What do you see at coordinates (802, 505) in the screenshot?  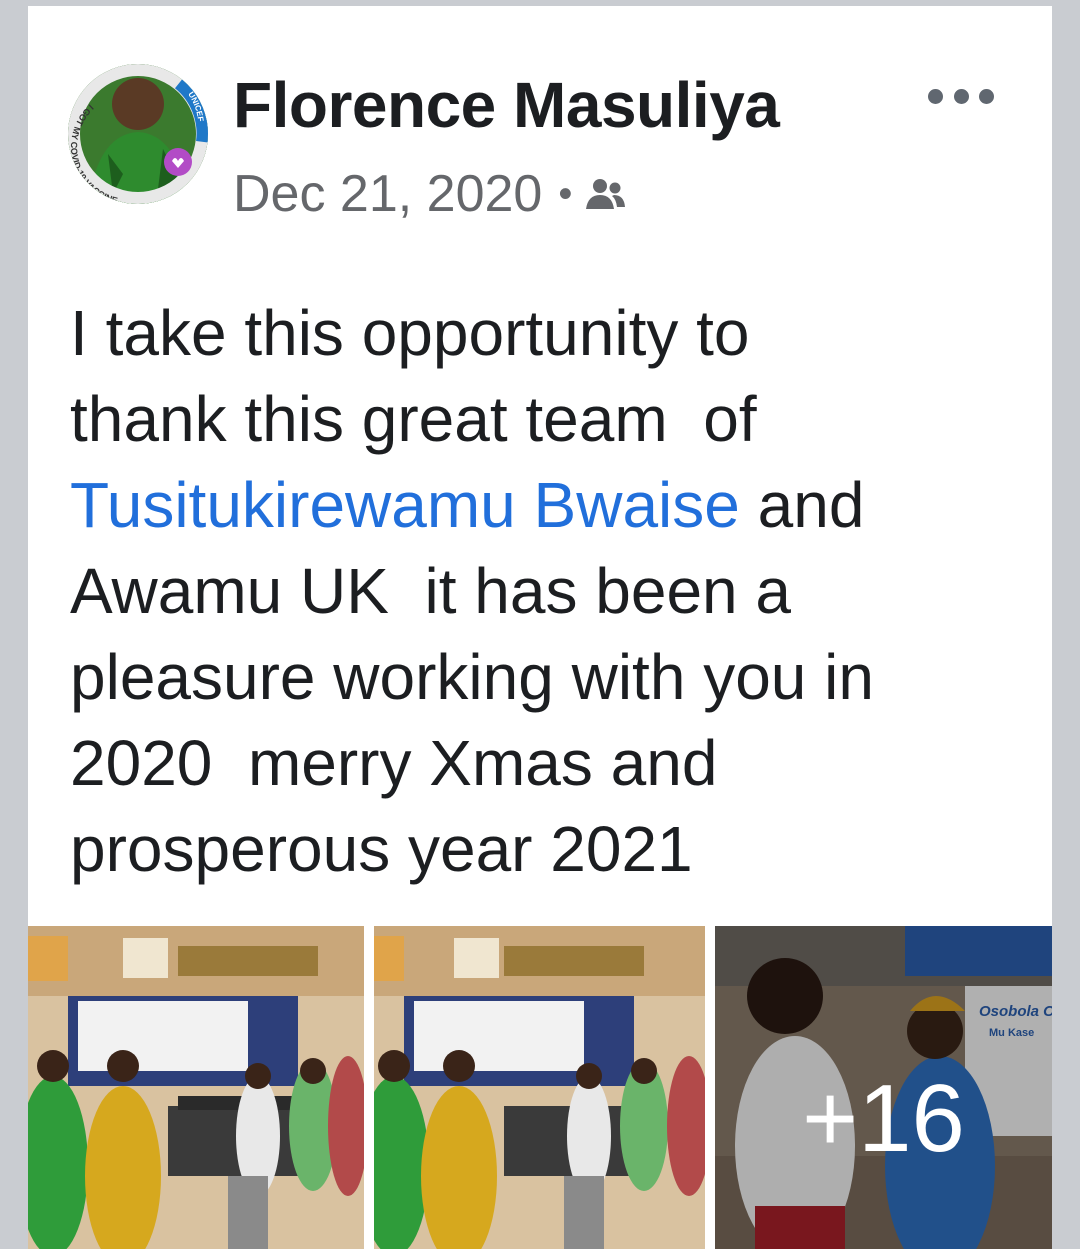 I see `post-text-fragment: and` at bounding box center [802, 505].